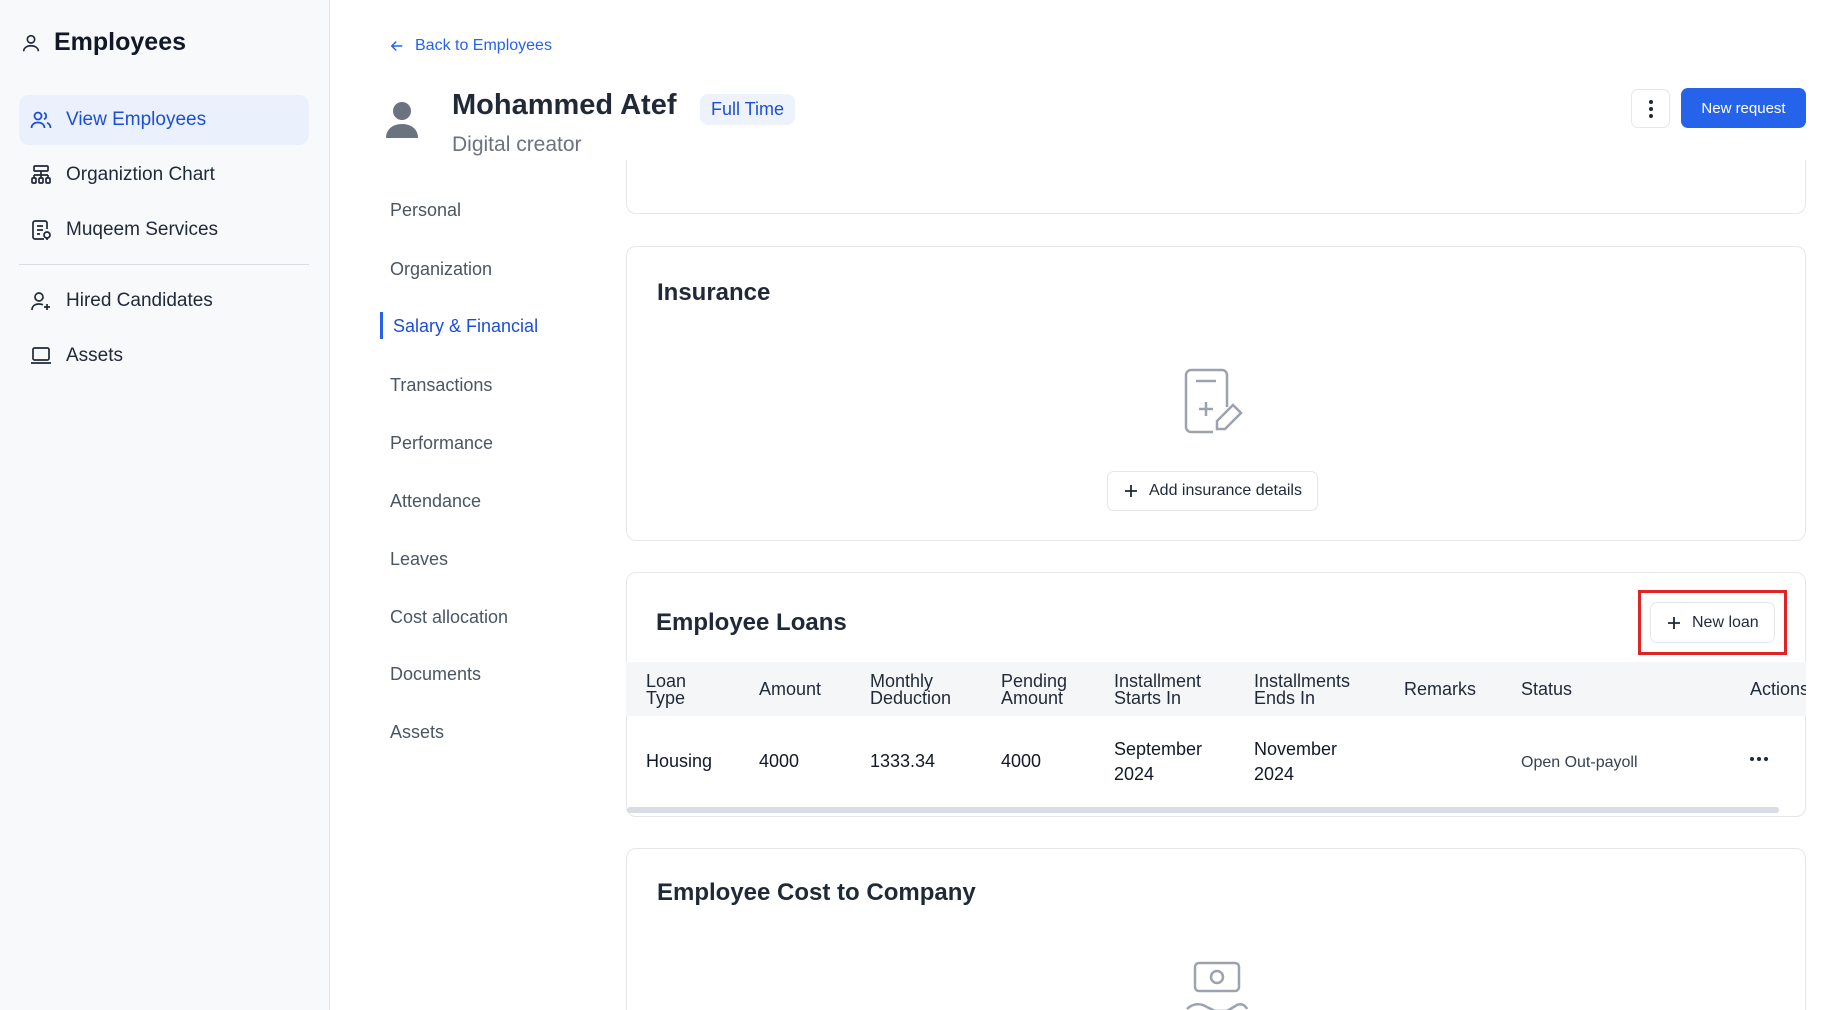 Image resolution: width=1832 pixels, height=1010 pixels. I want to click on sidebar-header: Employees, so click(103, 42).